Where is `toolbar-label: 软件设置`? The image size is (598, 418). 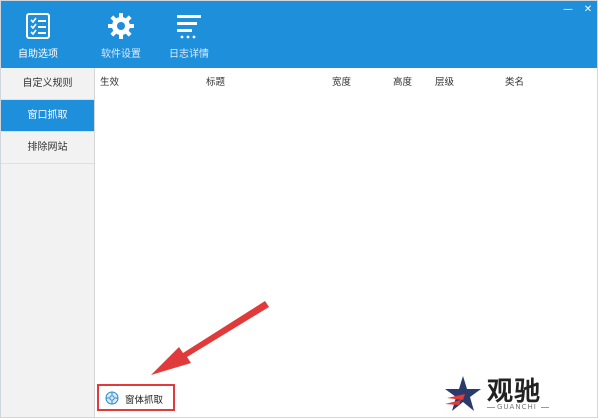
toolbar-label: 软件设置 is located at coordinates (121, 54).